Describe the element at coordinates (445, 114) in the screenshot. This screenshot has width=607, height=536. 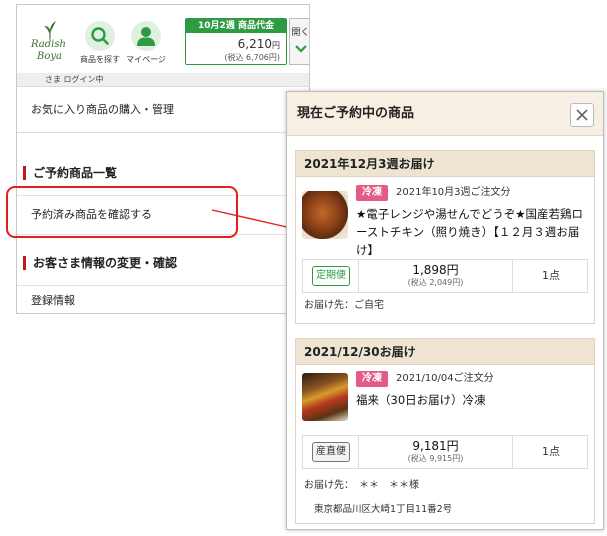
I see `modal-header: 現在ご予約中の商品` at that location.